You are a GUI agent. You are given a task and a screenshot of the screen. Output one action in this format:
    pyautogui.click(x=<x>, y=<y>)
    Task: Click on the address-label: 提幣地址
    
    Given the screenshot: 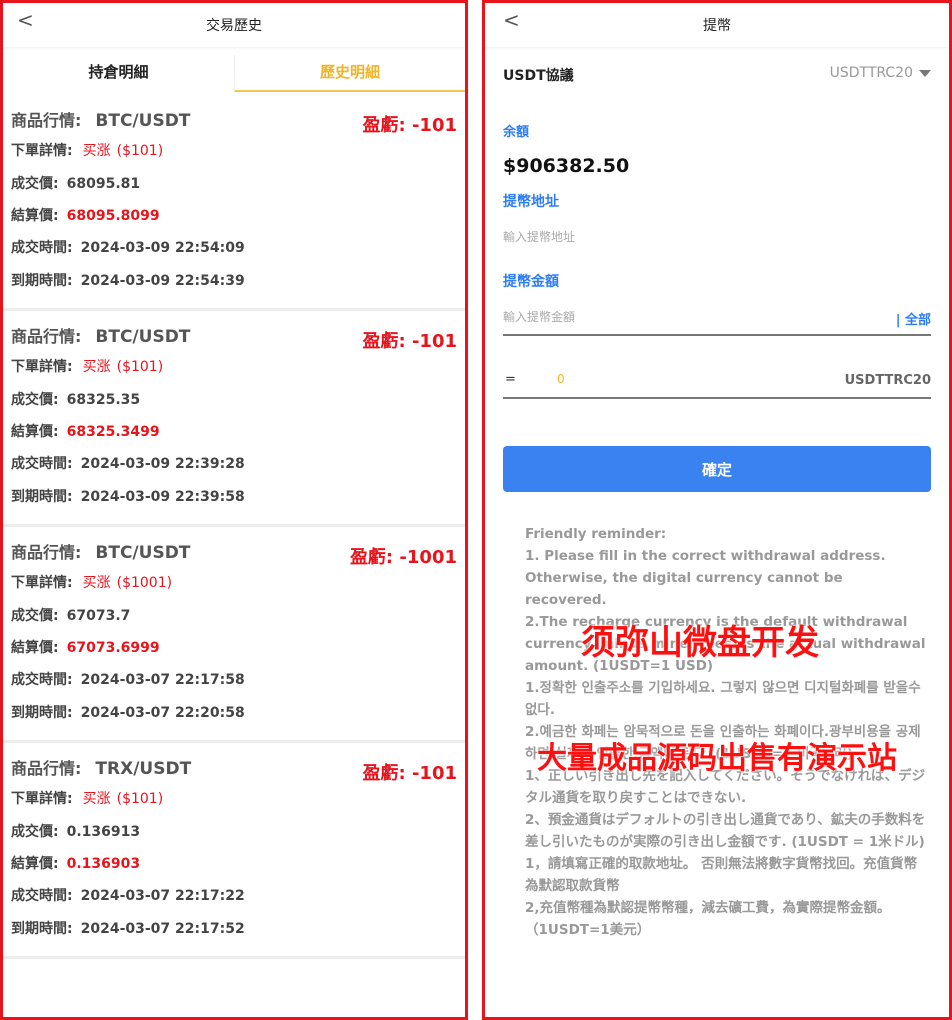 What is the action you would take?
    pyautogui.click(x=531, y=202)
    